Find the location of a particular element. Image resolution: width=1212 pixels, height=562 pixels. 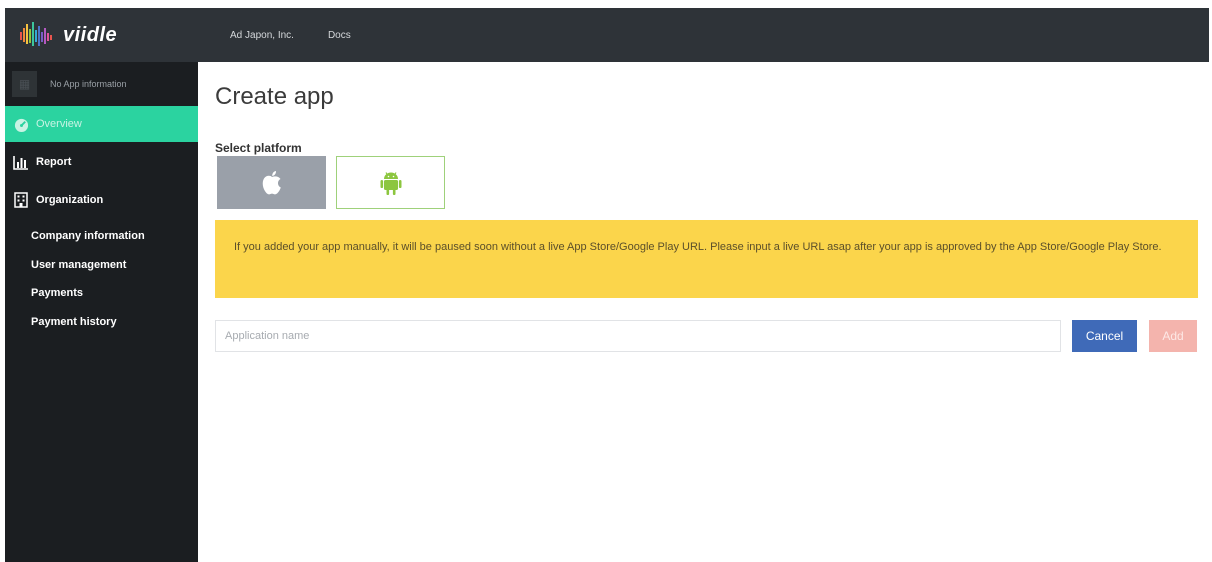

application-name-input is located at coordinates (638, 336).